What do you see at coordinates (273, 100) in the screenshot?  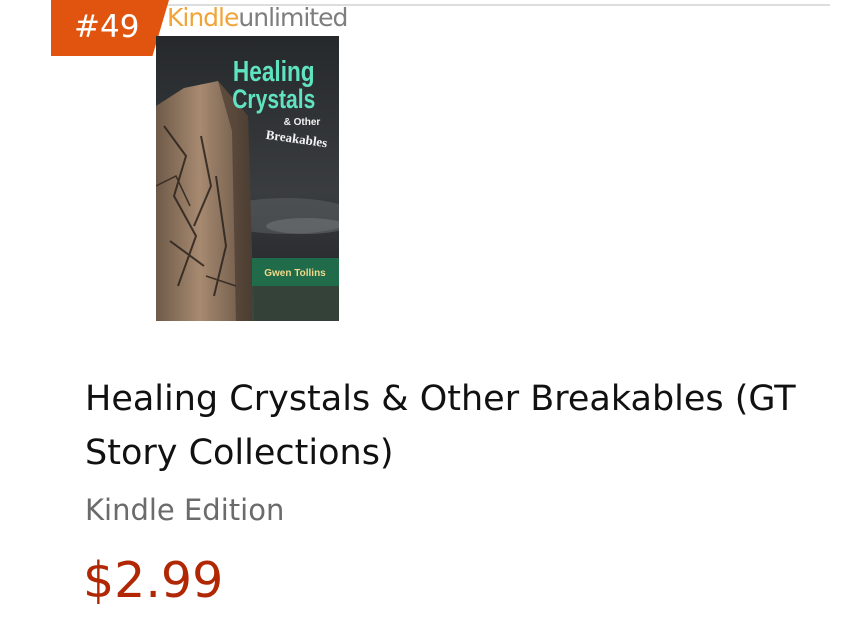 I see `cover-title-line2: Crystals` at bounding box center [273, 100].